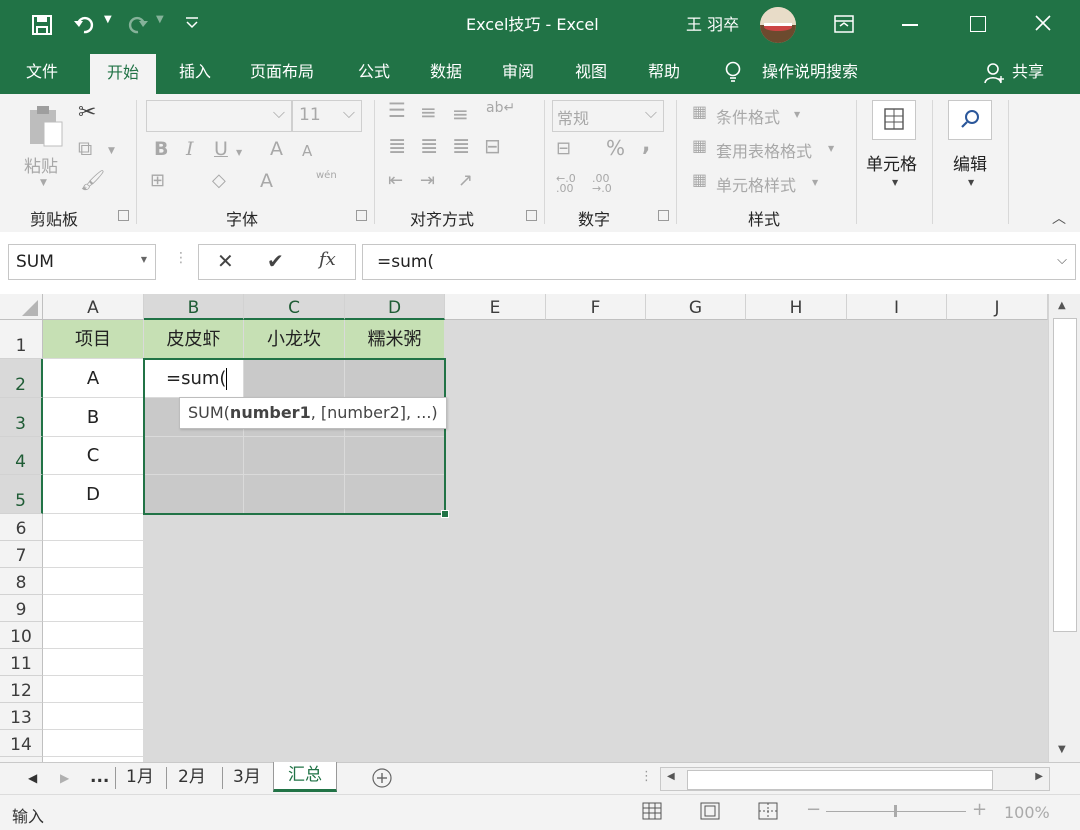  Describe the element at coordinates (276, 149) in the screenshot. I see `increase-font-button: A` at that location.